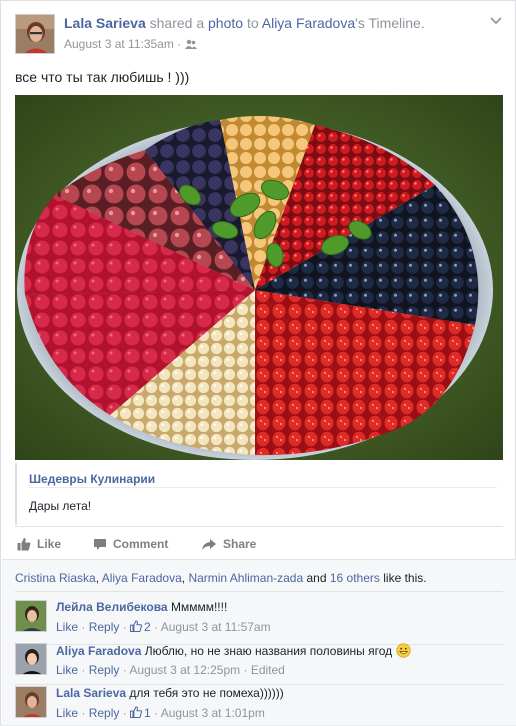 Image resolution: width=516 pixels, height=726 pixels. I want to click on like-button-label: Like, so click(49, 544).